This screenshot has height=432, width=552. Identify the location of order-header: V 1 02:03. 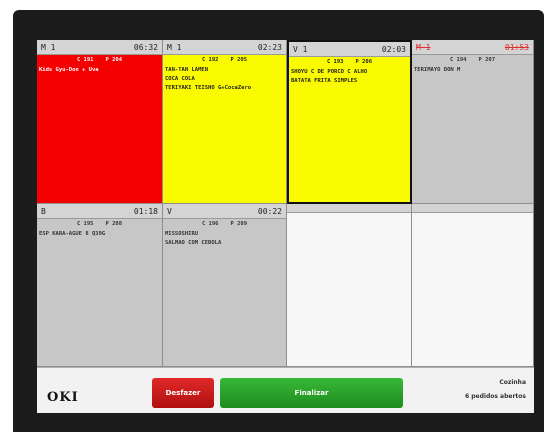
(349, 49).